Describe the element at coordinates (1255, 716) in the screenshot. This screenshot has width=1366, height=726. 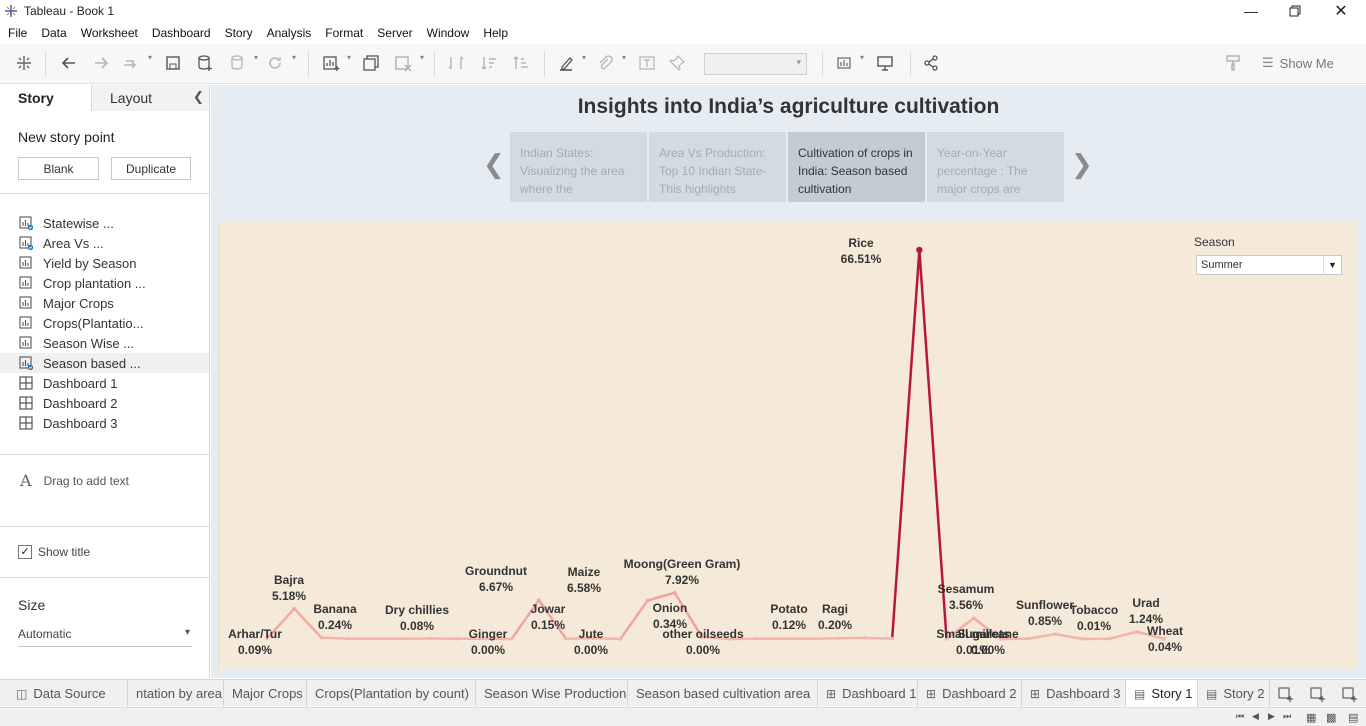
I see `previous-sheet-icon: ◀` at that location.